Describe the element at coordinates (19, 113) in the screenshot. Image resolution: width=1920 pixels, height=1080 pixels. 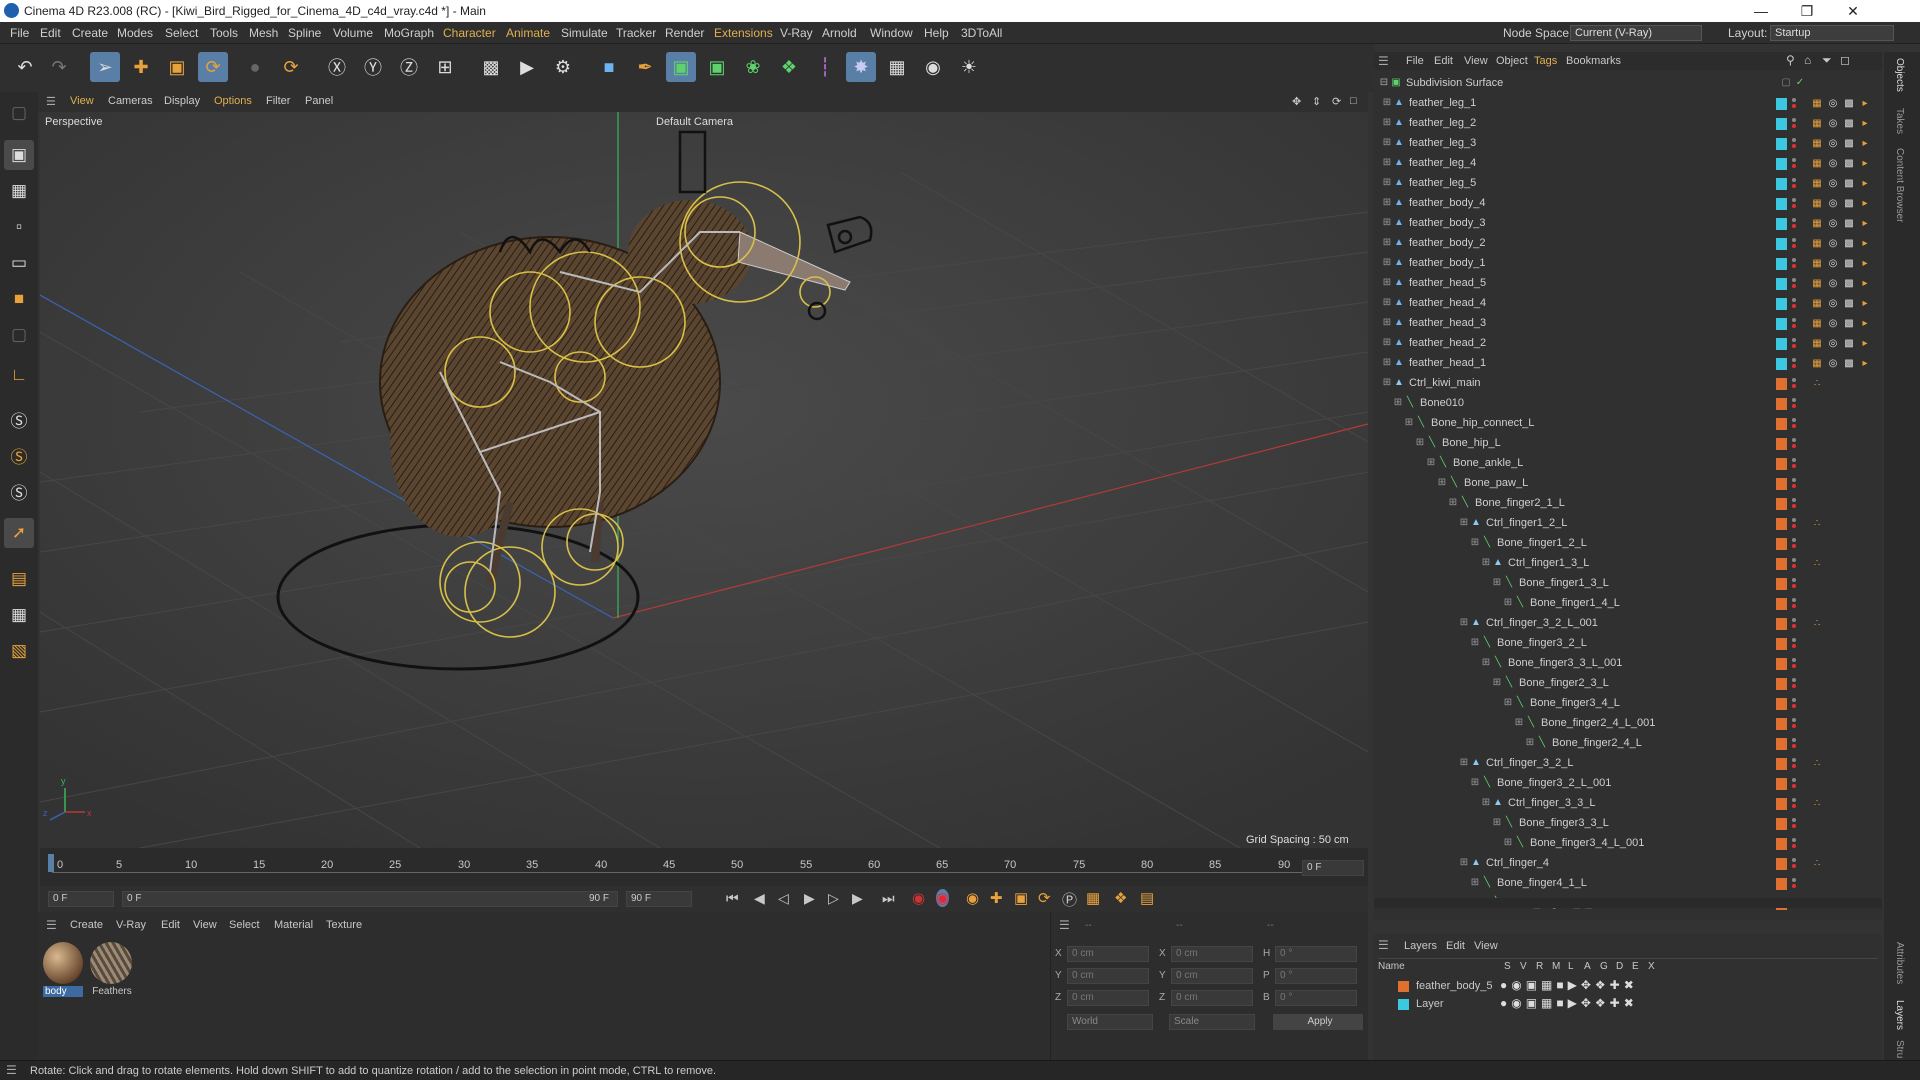
I see `make-editable-icon: ▢` at that location.